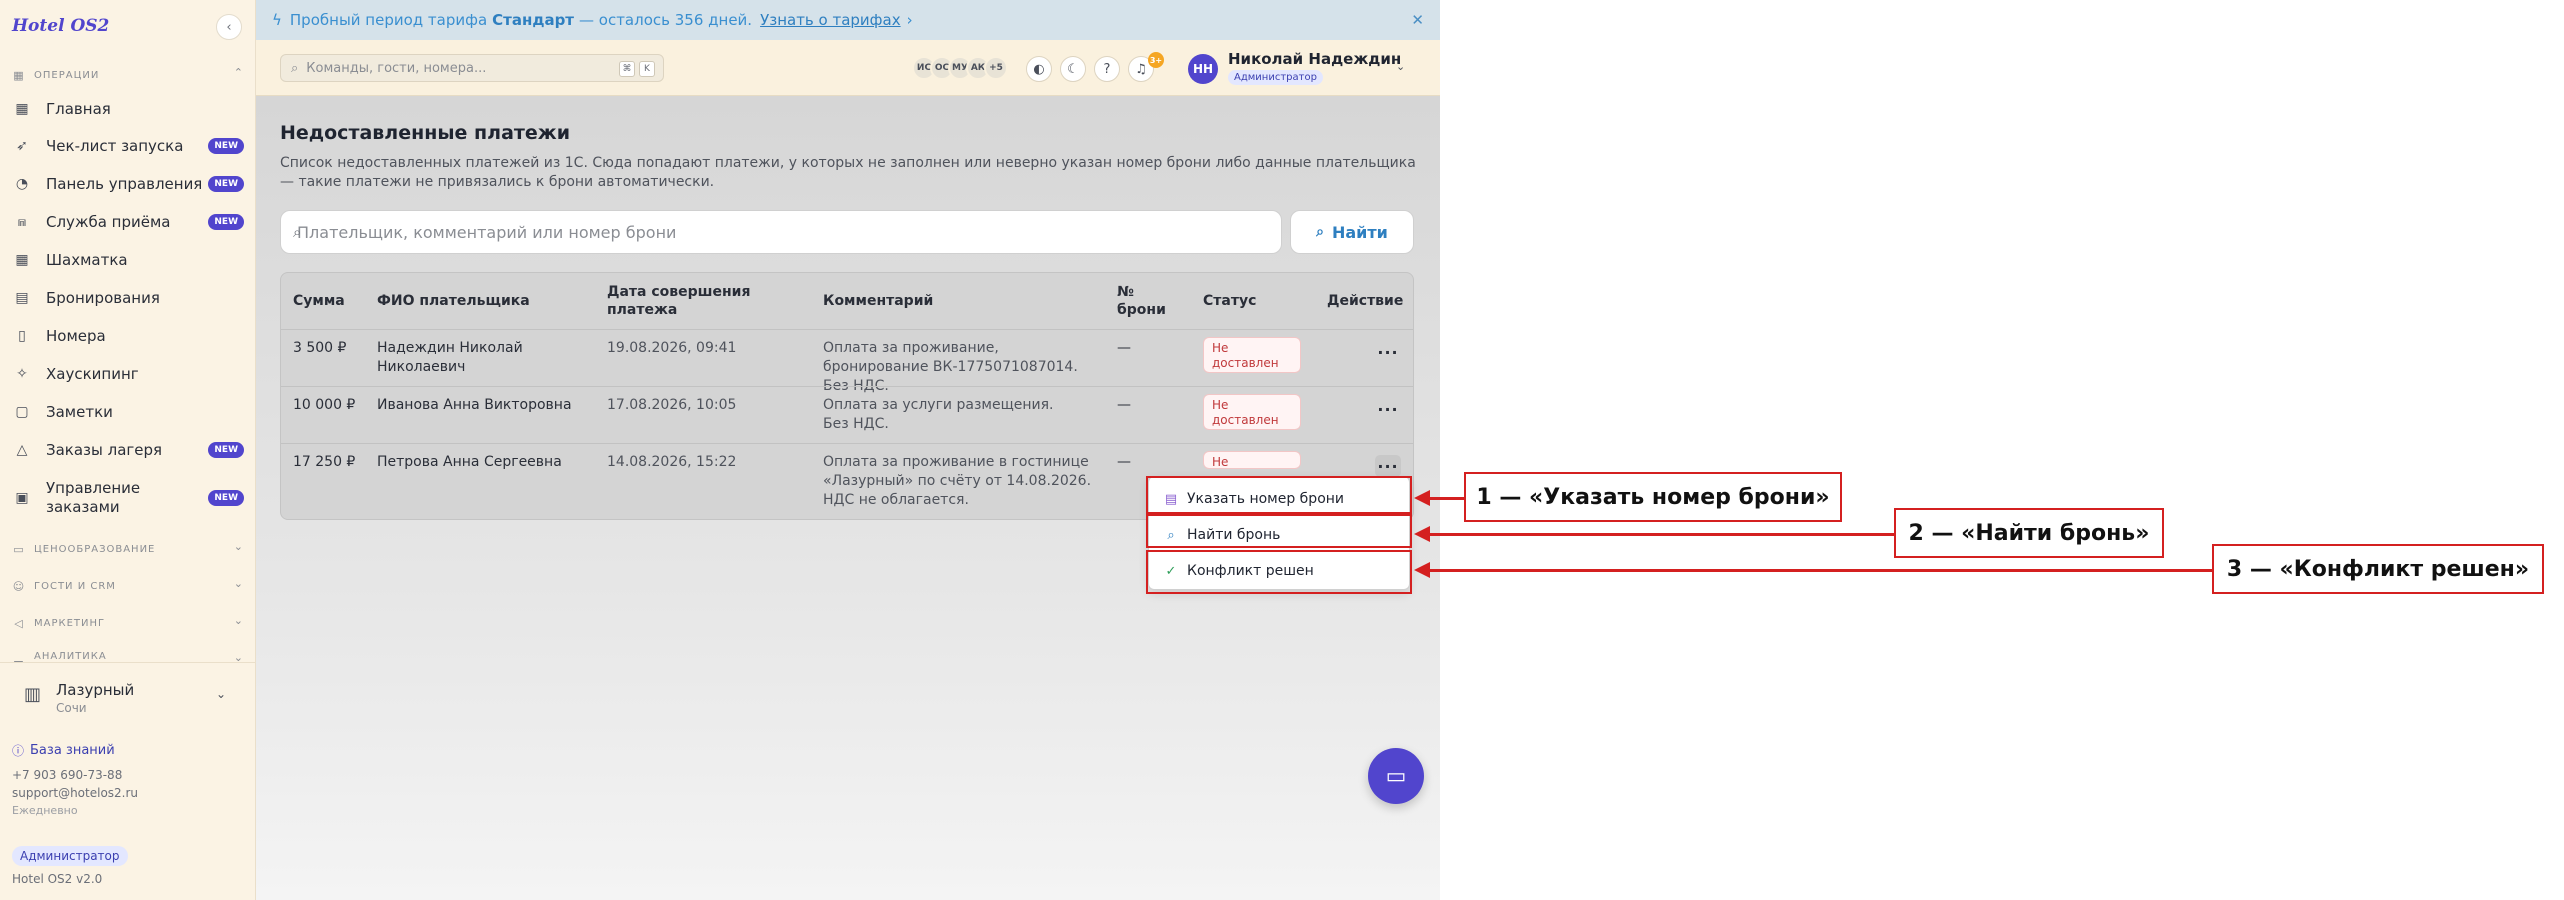 This screenshot has width=2564, height=900. What do you see at coordinates (22, 109) in the screenshot?
I see `dashboard-icon: ▦` at bounding box center [22, 109].